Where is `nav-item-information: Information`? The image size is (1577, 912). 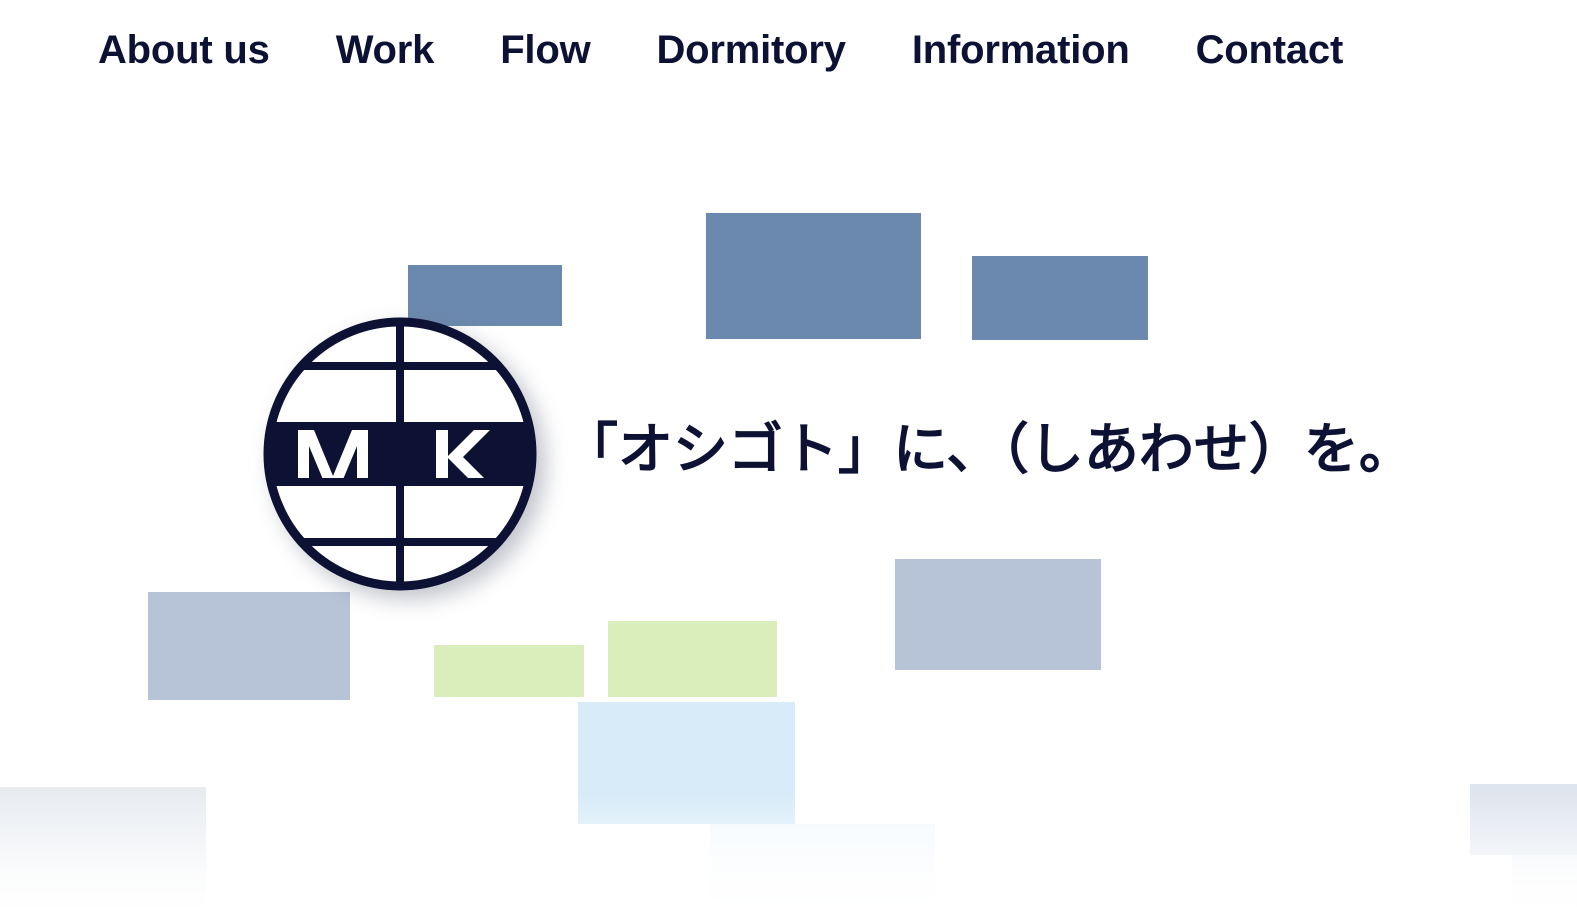
nav-item-information: Information is located at coordinates (1021, 50).